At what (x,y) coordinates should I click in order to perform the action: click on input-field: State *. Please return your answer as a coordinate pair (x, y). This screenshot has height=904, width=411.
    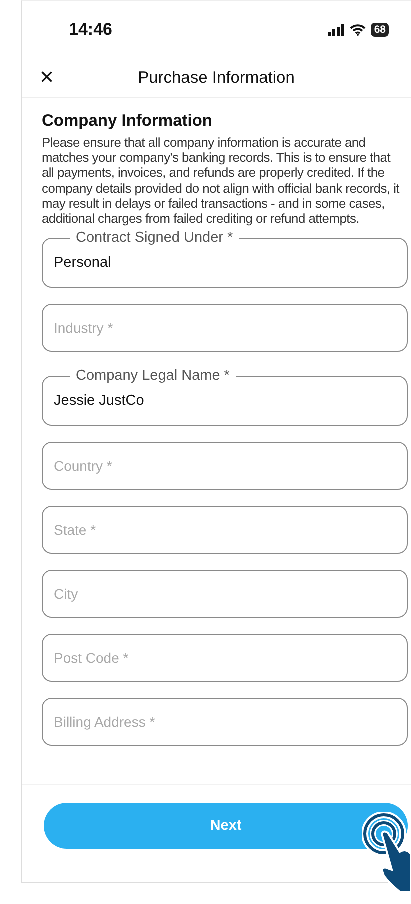
    Looking at the image, I should click on (225, 530).